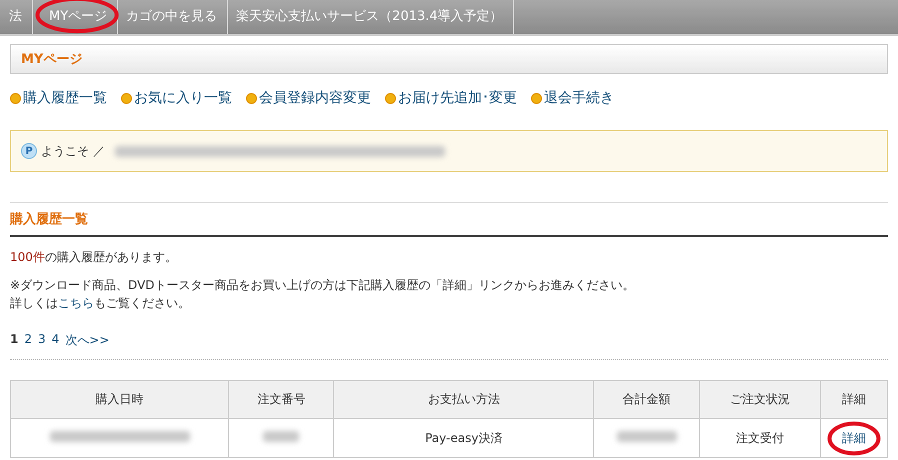  Describe the element at coordinates (42, 340) in the screenshot. I see `page-link: 3` at that location.